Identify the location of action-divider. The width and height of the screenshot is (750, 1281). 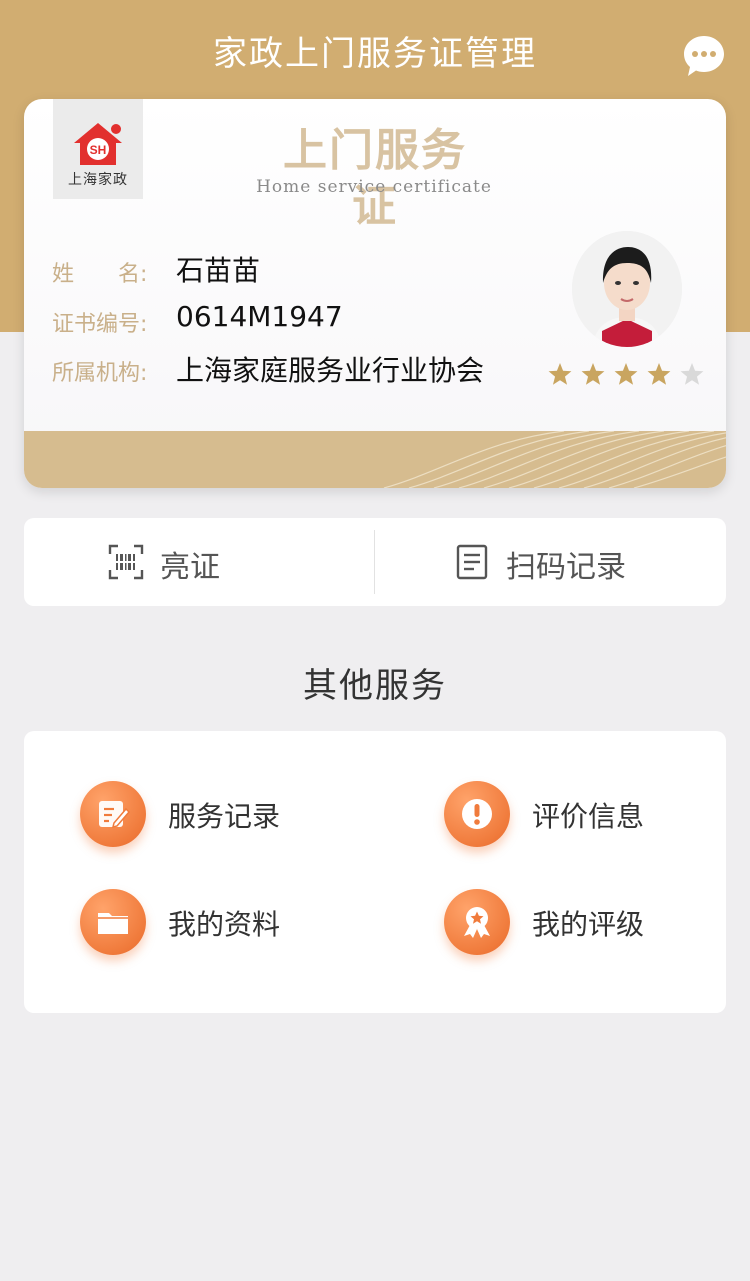
(374, 562).